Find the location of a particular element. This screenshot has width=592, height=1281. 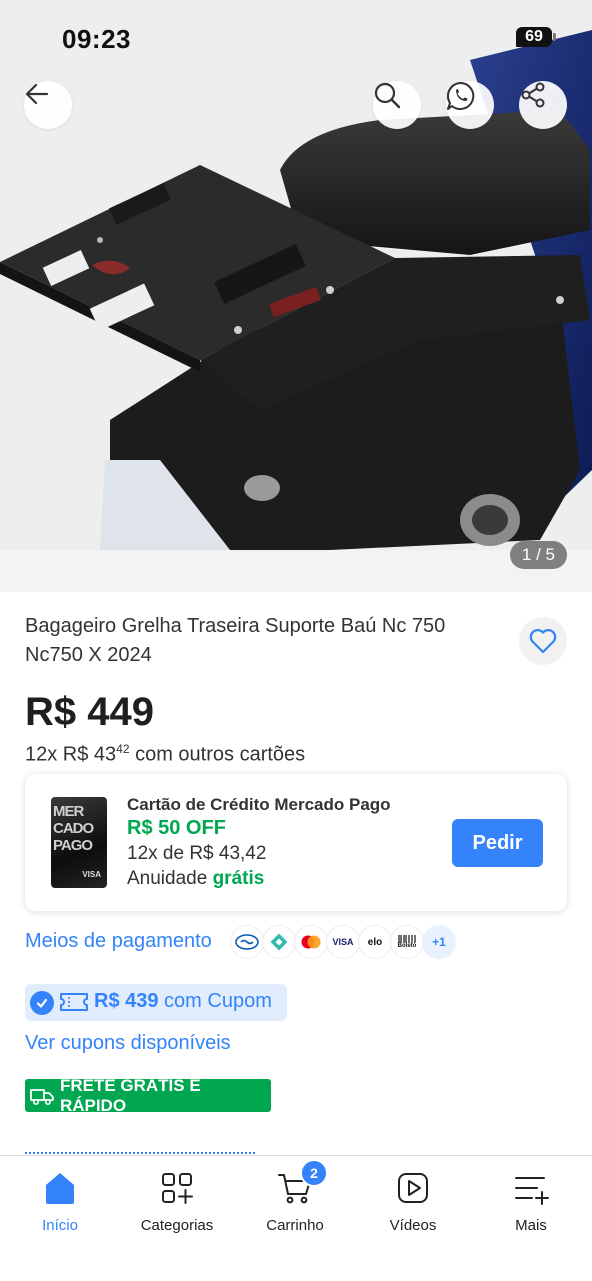

image-counter: 1 / 5 is located at coordinates (538, 555).